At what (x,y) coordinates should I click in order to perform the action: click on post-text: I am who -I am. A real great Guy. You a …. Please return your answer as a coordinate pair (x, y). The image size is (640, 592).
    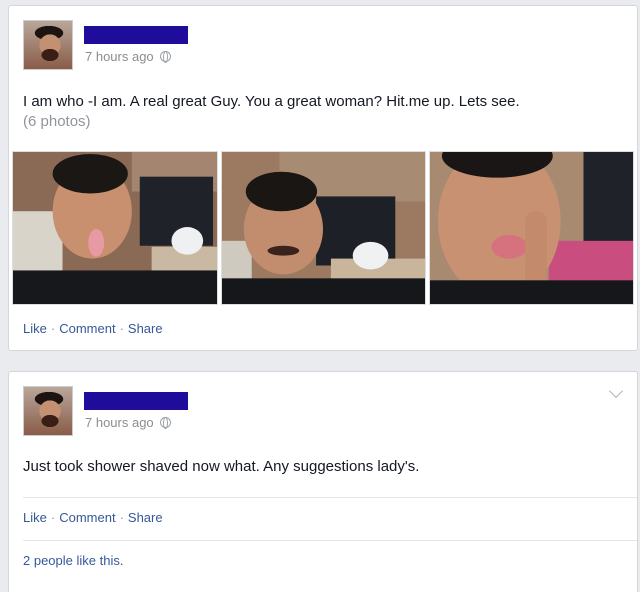
    Looking at the image, I should click on (271, 112).